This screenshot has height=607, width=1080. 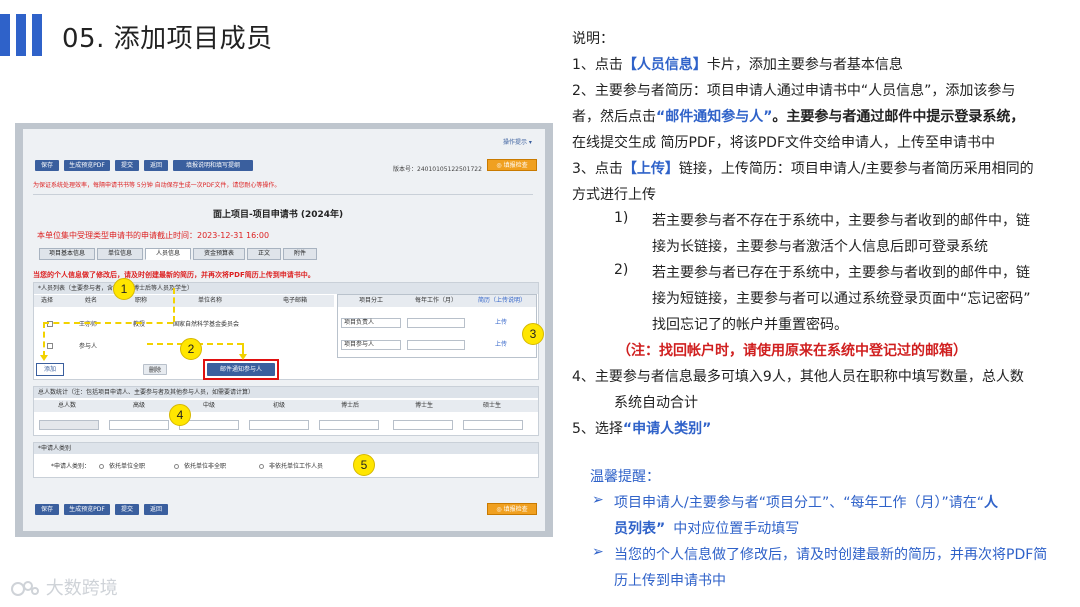 I want to click on fill-guide-button: 填报说明和填写提纲, so click(x=213, y=165).